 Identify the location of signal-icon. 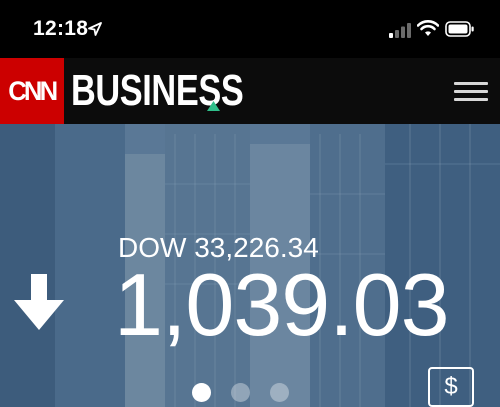
(400, 30).